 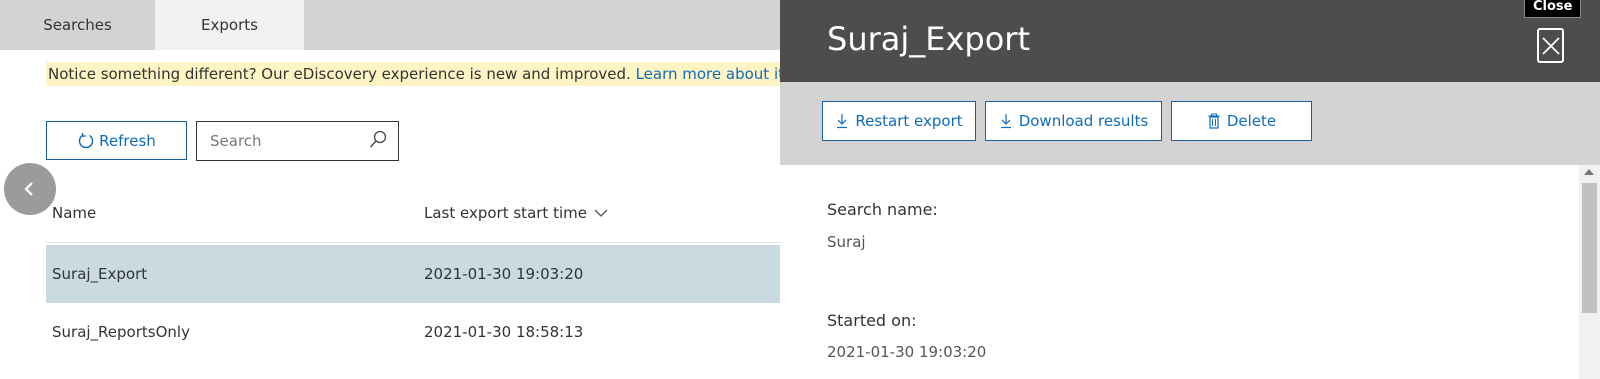 I want to click on tab-exports: Exports, so click(x=229, y=25).